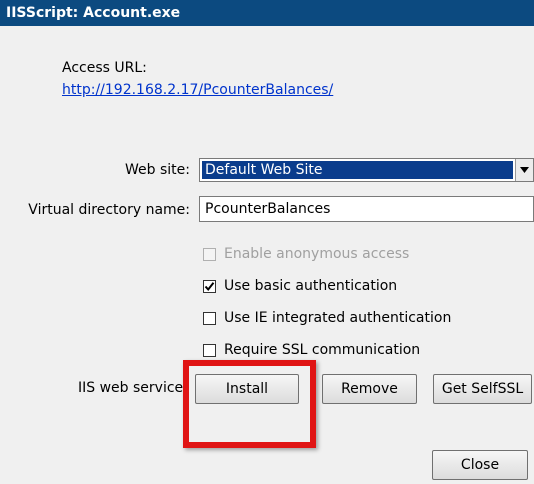  Describe the element at coordinates (133, 388) in the screenshot. I see `iis-web-service-label: IIS web service:` at that location.